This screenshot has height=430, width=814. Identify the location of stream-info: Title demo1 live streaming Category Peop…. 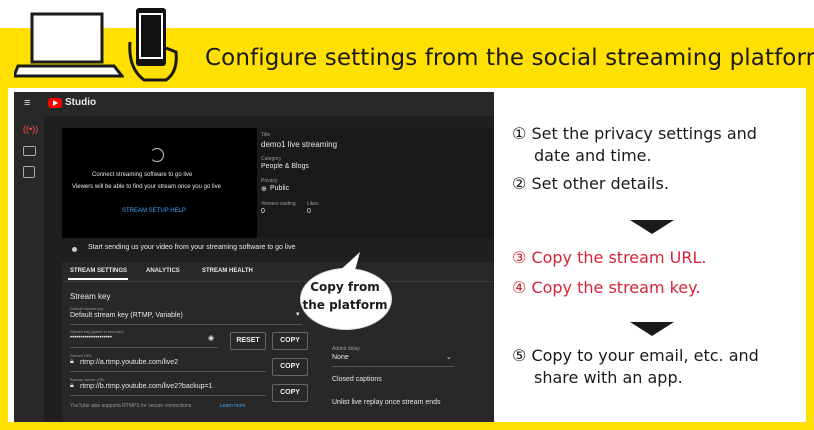
(375, 183).